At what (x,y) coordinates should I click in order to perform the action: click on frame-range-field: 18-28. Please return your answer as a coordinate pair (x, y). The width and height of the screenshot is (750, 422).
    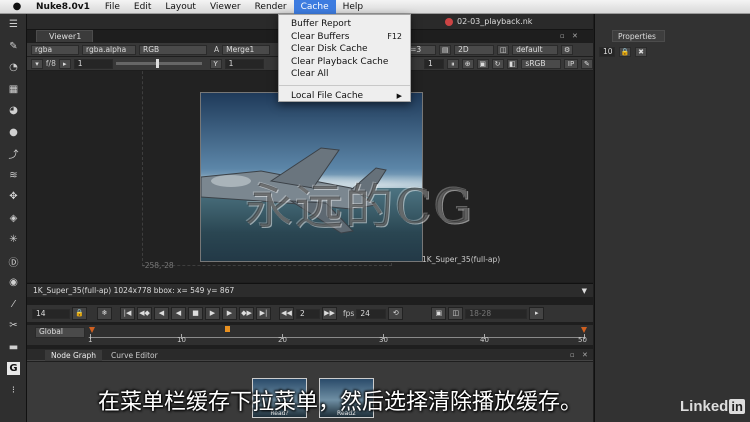
    Looking at the image, I should click on (496, 313).